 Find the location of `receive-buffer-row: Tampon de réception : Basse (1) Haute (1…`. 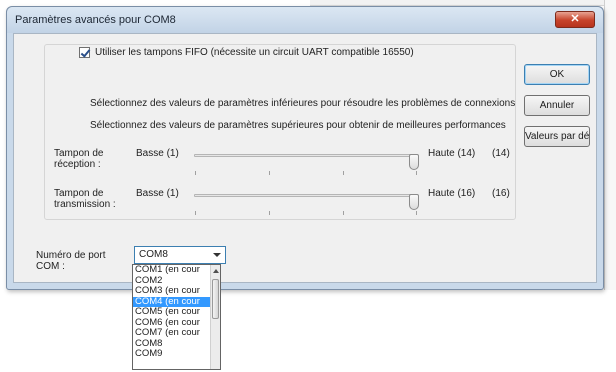

receive-buffer-row: Tampon de réception : Basse (1) Haute (1… is located at coordinates (289, 163).